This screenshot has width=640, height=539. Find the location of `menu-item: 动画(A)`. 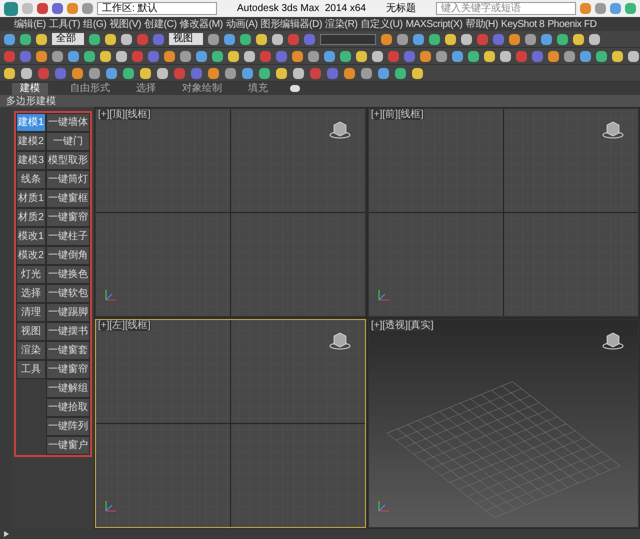

menu-item: 动画(A) is located at coordinates (242, 24).